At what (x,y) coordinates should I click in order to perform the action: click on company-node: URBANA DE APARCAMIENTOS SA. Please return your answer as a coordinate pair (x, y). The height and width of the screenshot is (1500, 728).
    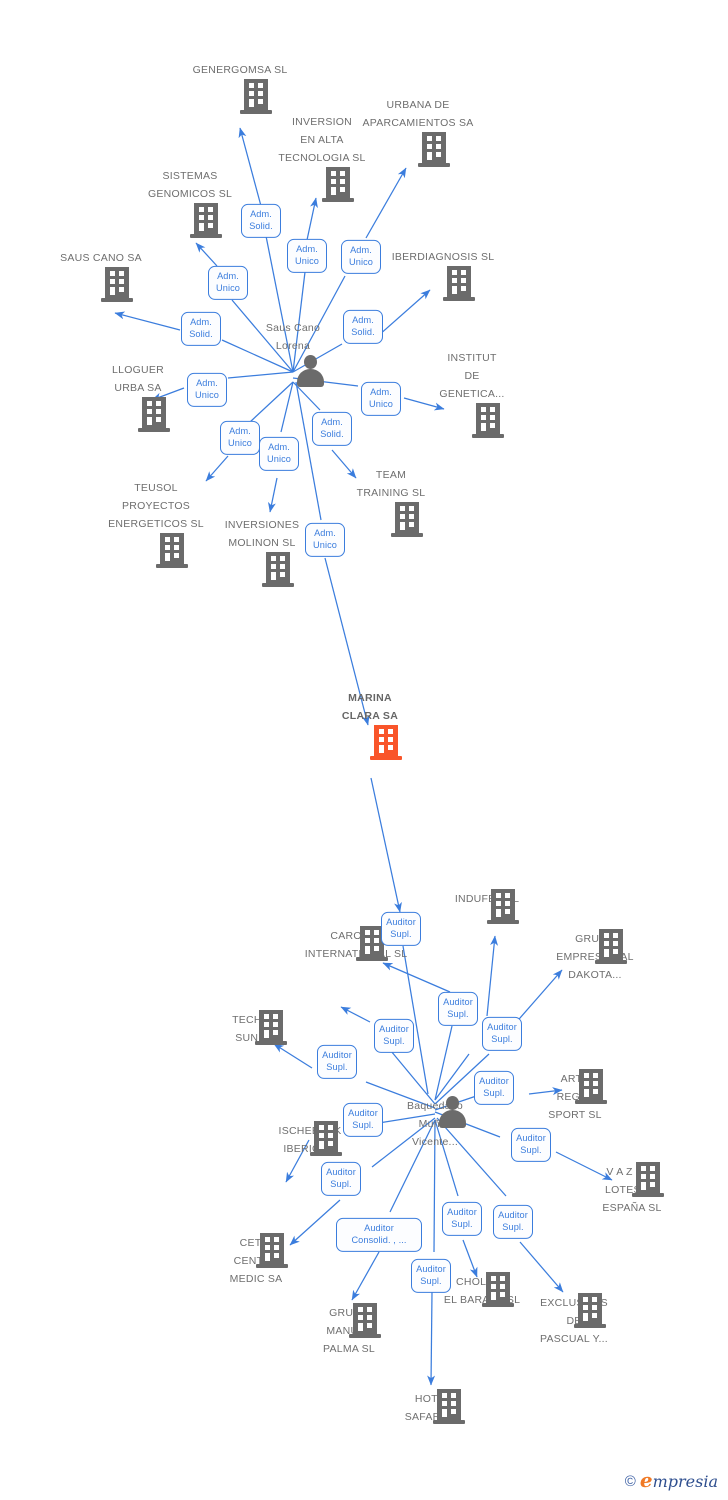
    Looking at the image, I should click on (418, 131).